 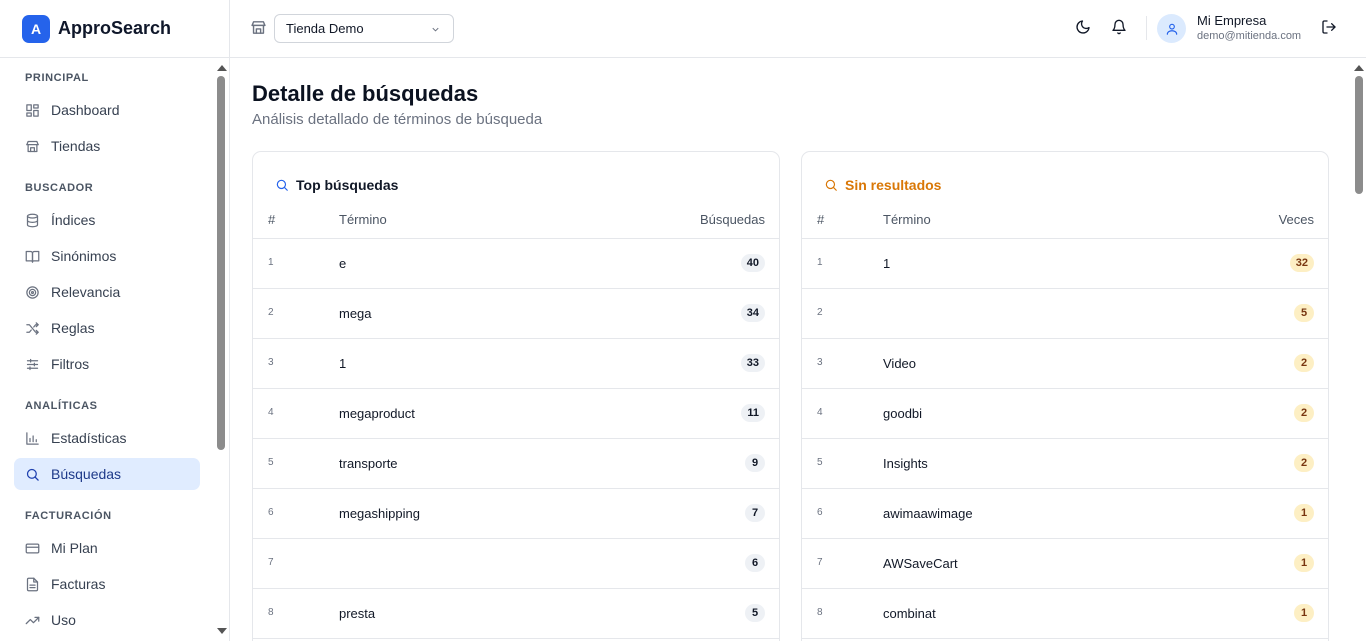 I want to click on sidebar-item-relevancia: Relevancia, so click(x=107, y=292).